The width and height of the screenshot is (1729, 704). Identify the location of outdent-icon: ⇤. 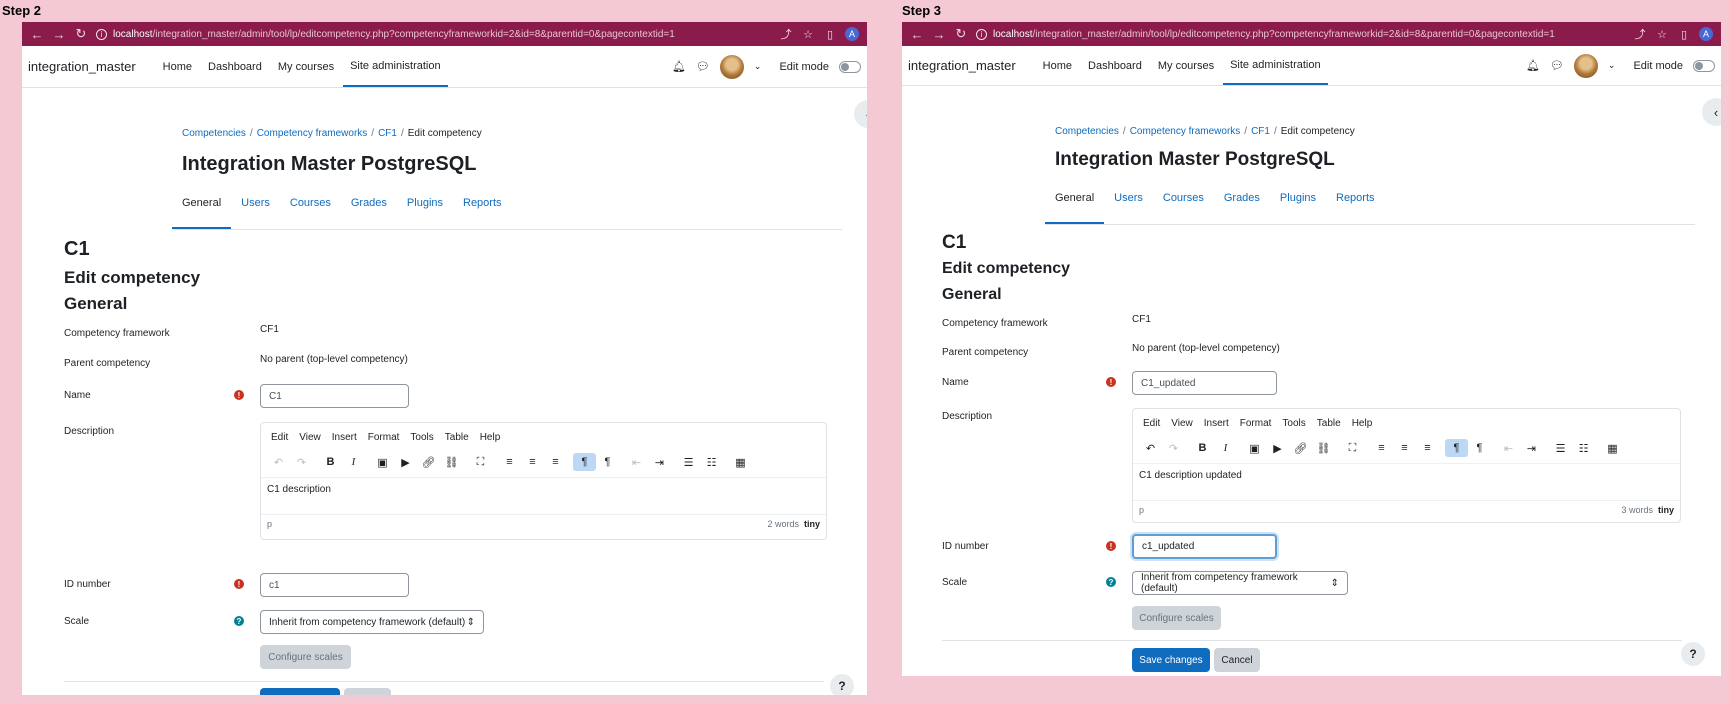
(636, 462).